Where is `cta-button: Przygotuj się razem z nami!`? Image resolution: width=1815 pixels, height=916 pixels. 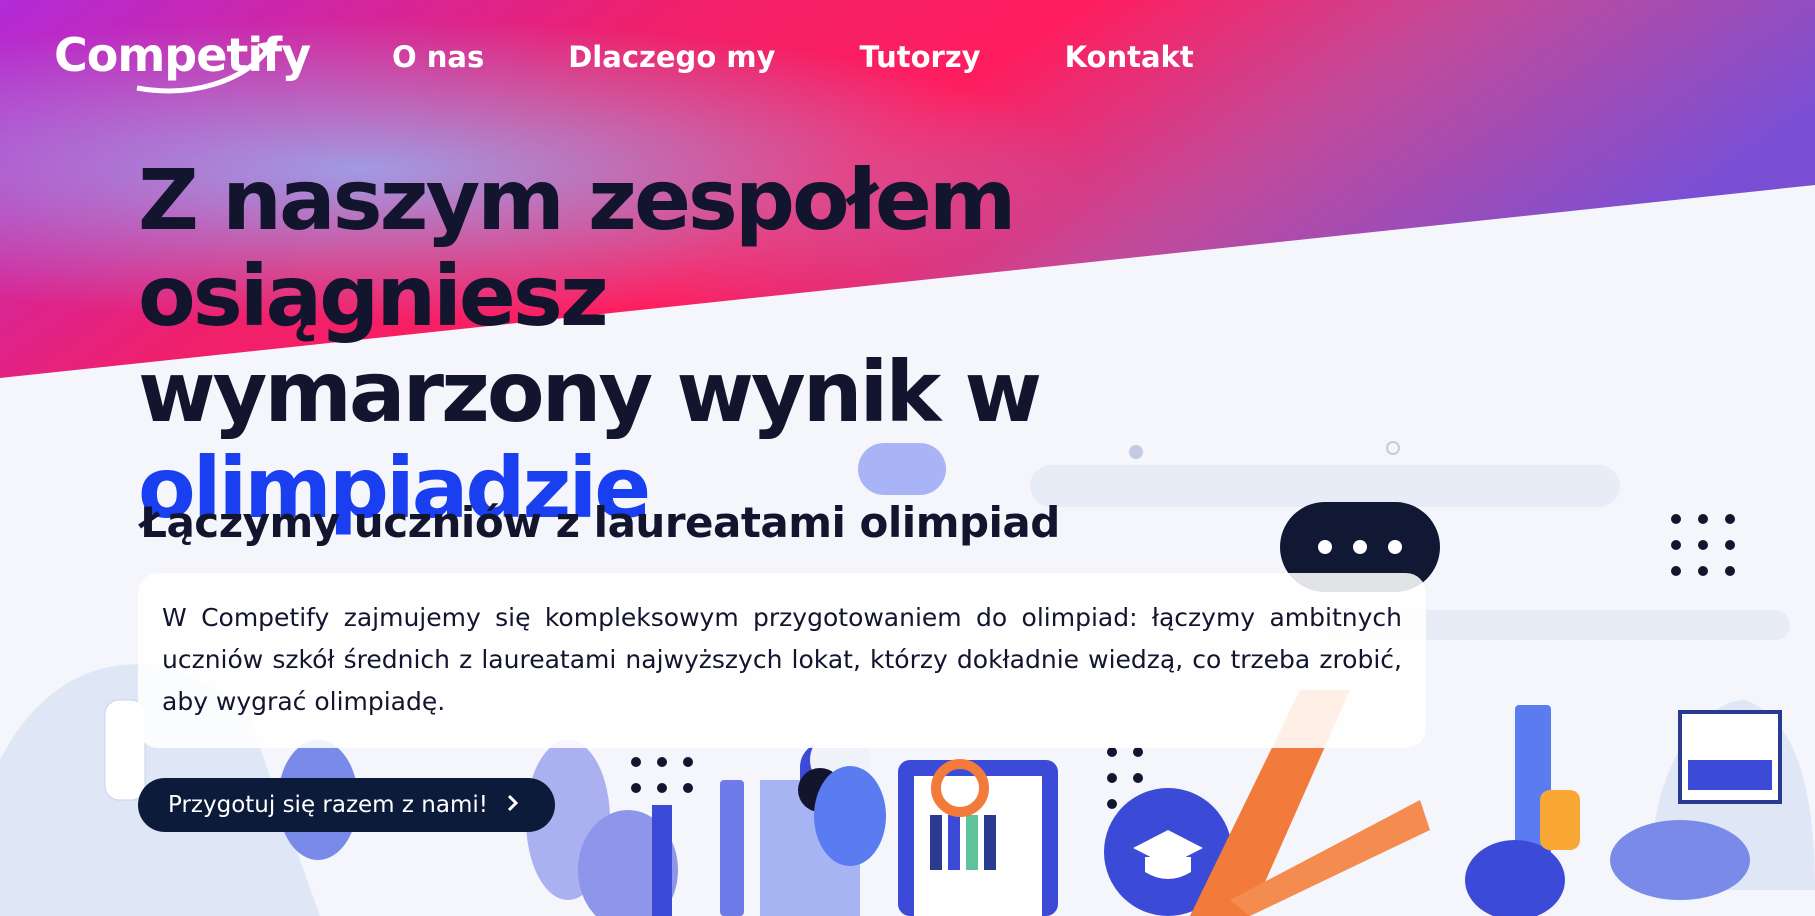 cta-button: Przygotuj się razem z nami! is located at coordinates (346, 805).